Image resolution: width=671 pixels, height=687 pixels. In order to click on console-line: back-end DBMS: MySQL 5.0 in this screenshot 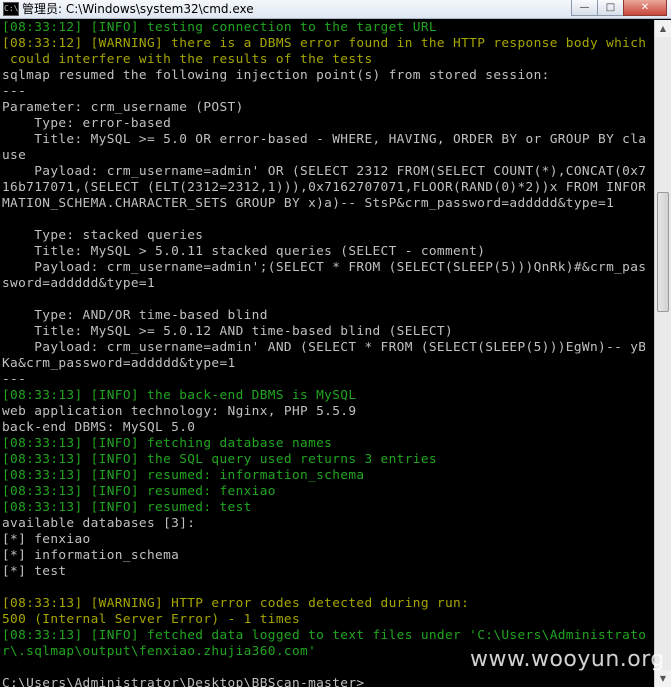, I will do `click(99, 427)`.